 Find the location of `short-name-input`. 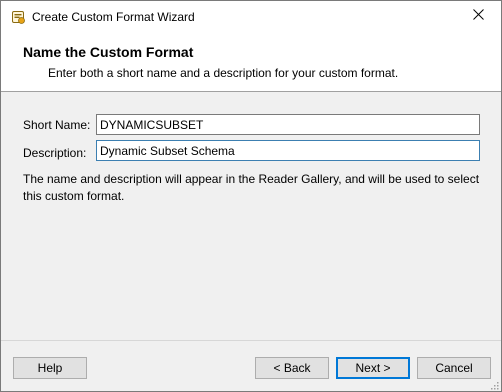

short-name-input is located at coordinates (288, 124).